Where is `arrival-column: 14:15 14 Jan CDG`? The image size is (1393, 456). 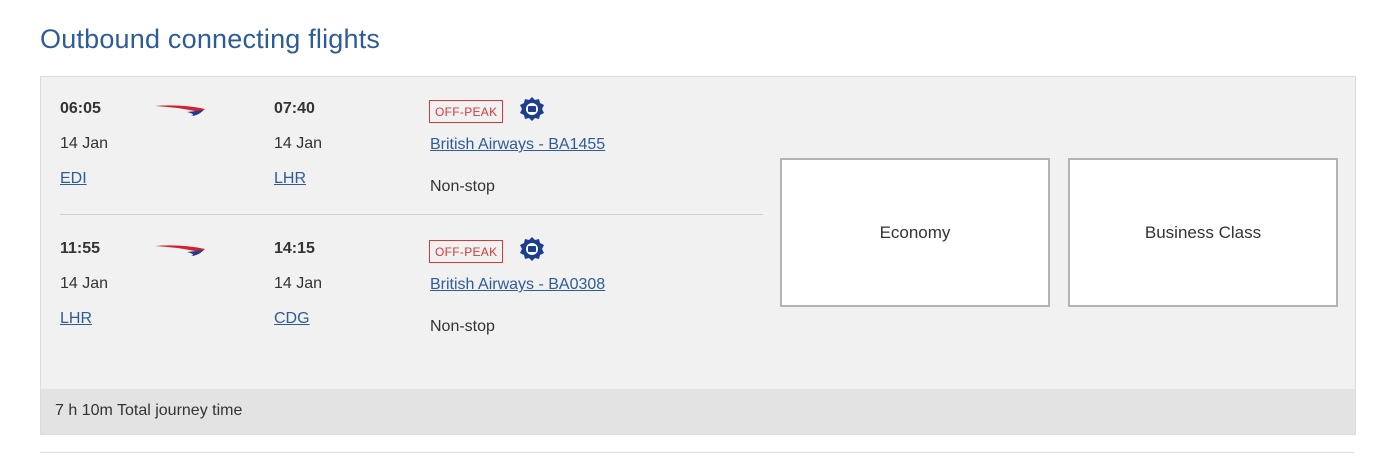
arrival-column: 14:15 14 Jan CDG is located at coordinates (298, 282).